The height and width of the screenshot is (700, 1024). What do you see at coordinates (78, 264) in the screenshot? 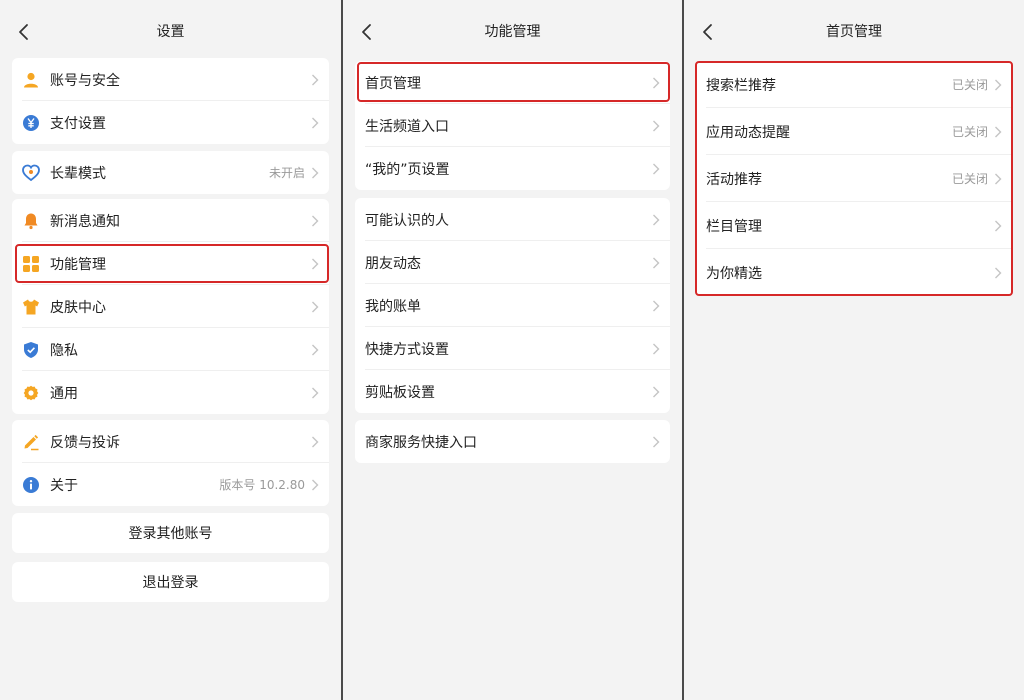
I see `settings-item-label: 功能管理` at bounding box center [78, 264].